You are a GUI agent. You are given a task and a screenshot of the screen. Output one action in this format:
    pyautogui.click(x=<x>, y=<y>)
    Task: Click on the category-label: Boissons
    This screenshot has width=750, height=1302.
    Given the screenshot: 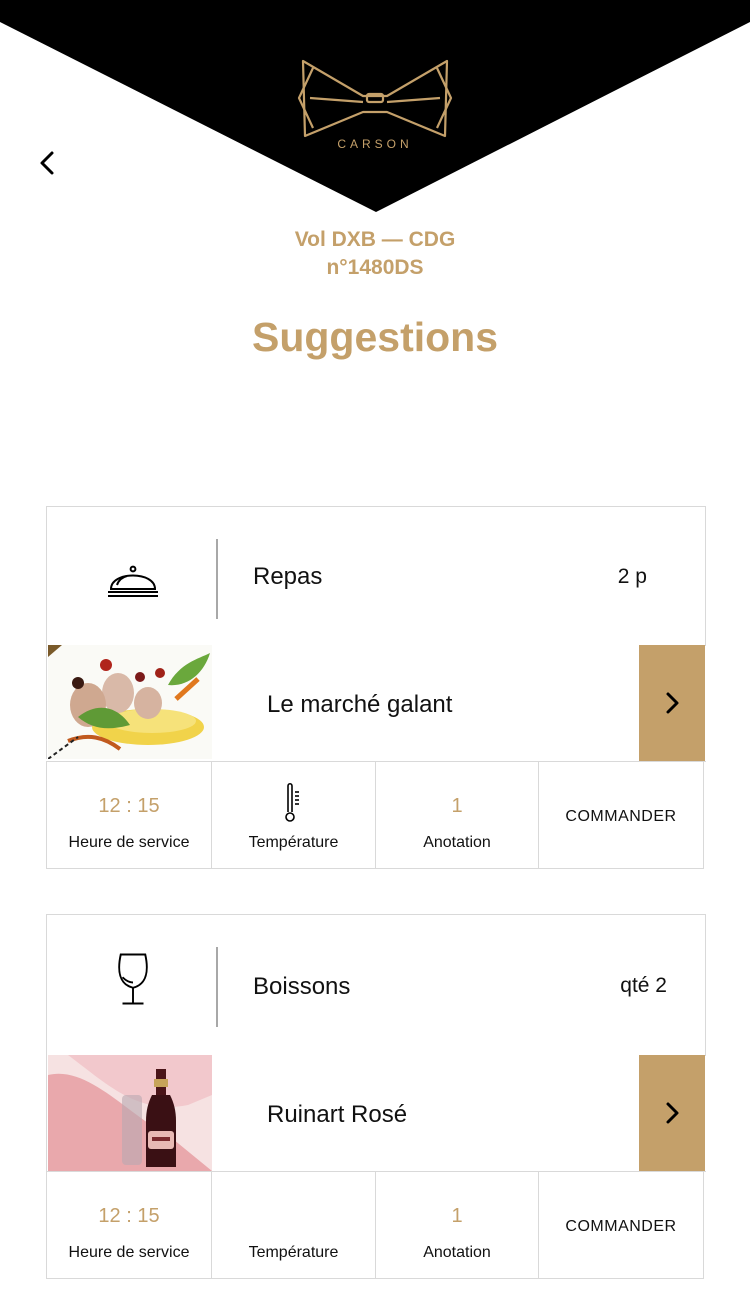 What is the action you would take?
    pyautogui.click(x=302, y=986)
    